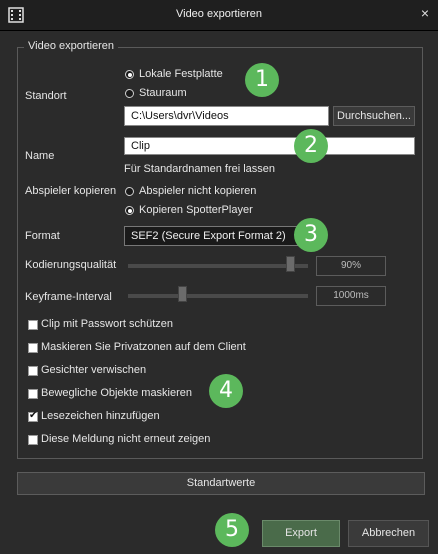  I want to click on path-input, so click(226, 116).